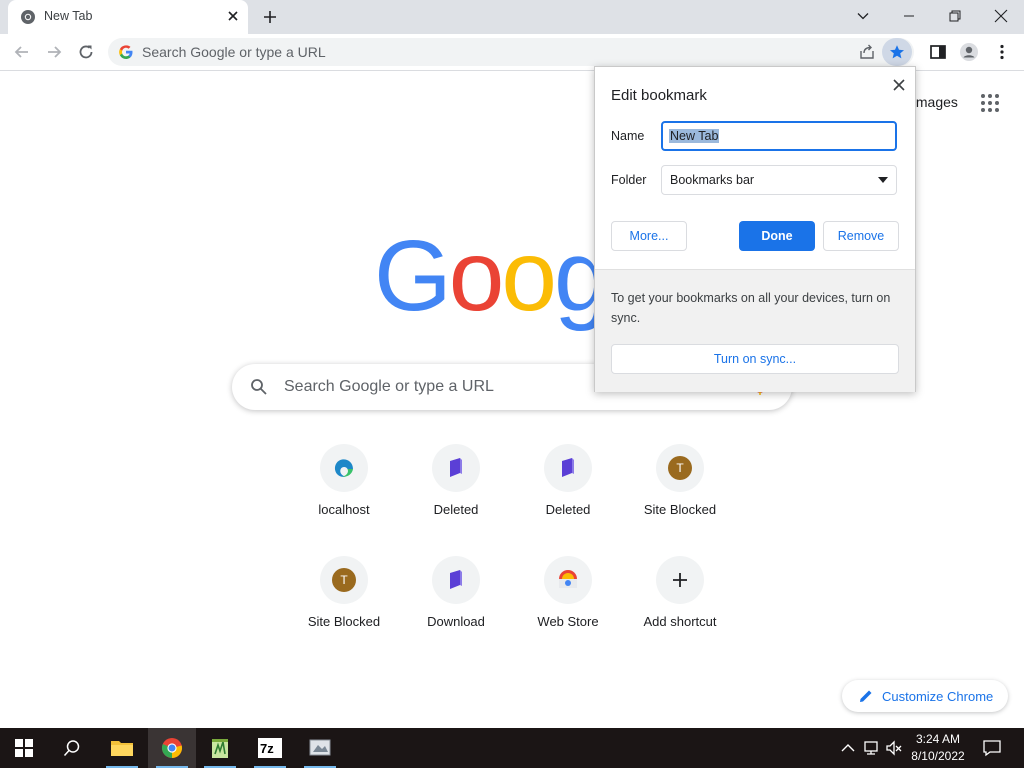 This screenshot has width=1024, height=768. What do you see at coordinates (172, 748) in the screenshot?
I see `taskbar-chrome` at bounding box center [172, 748].